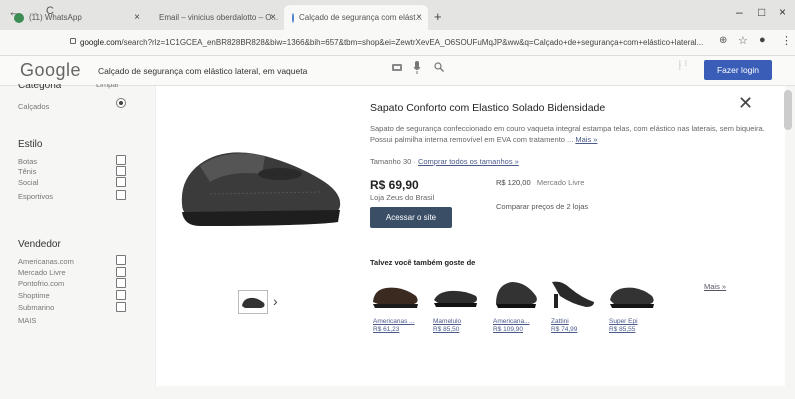 Image resolution: width=795 pixels, height=399 pixels. Describe the element at coordinates (33, 11) in the screenshot. I see `forward-button: →` at that location.